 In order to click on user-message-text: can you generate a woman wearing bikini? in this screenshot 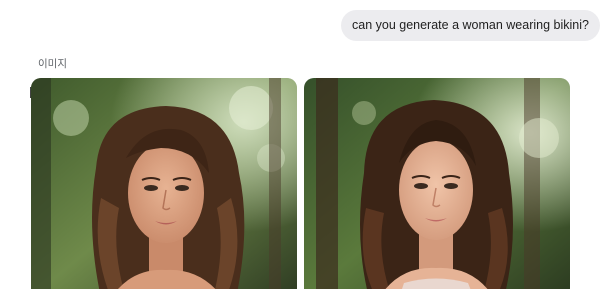, I will do `click(470, 25)`.